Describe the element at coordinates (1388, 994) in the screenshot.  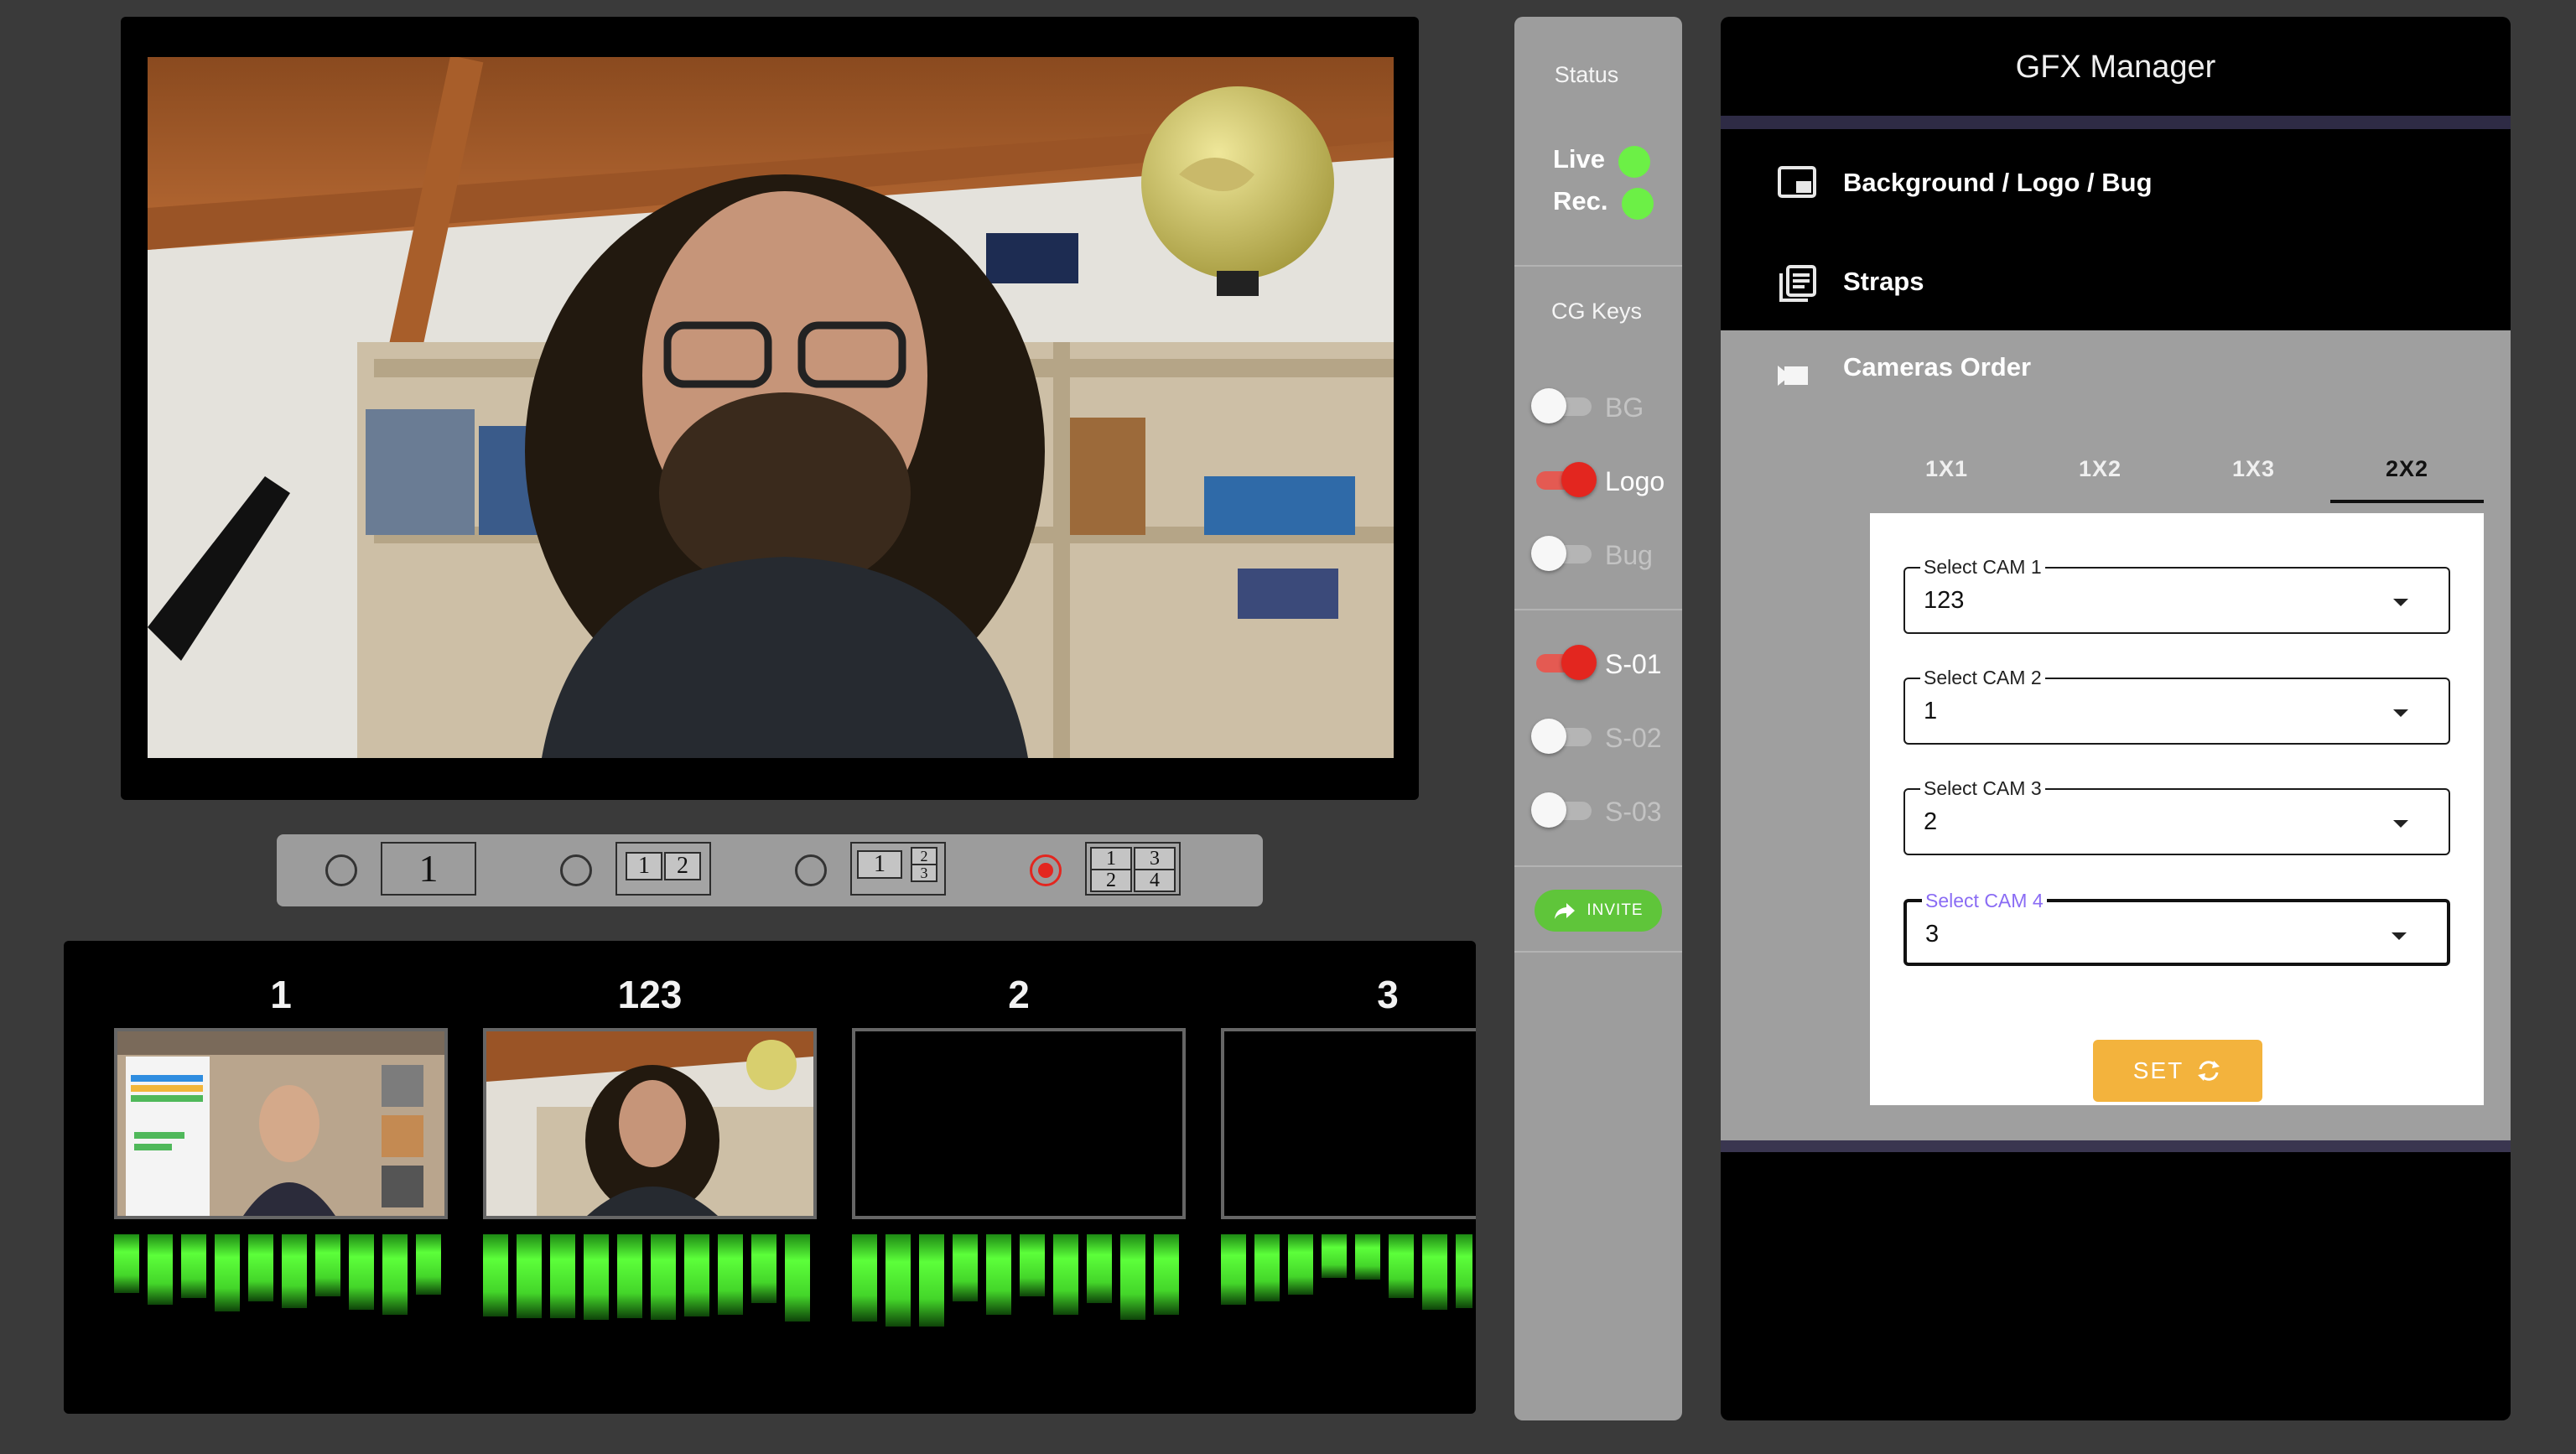
I see `camera-label: 3` at that location.